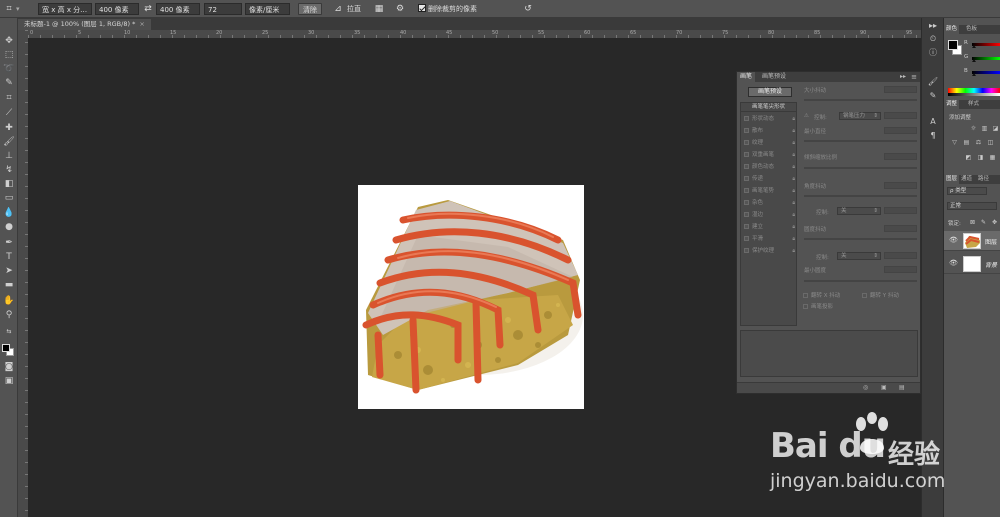  Describe the element at coordinates (974, 92) in the screenshot. I see `color-spectrum-ramp` at that location.